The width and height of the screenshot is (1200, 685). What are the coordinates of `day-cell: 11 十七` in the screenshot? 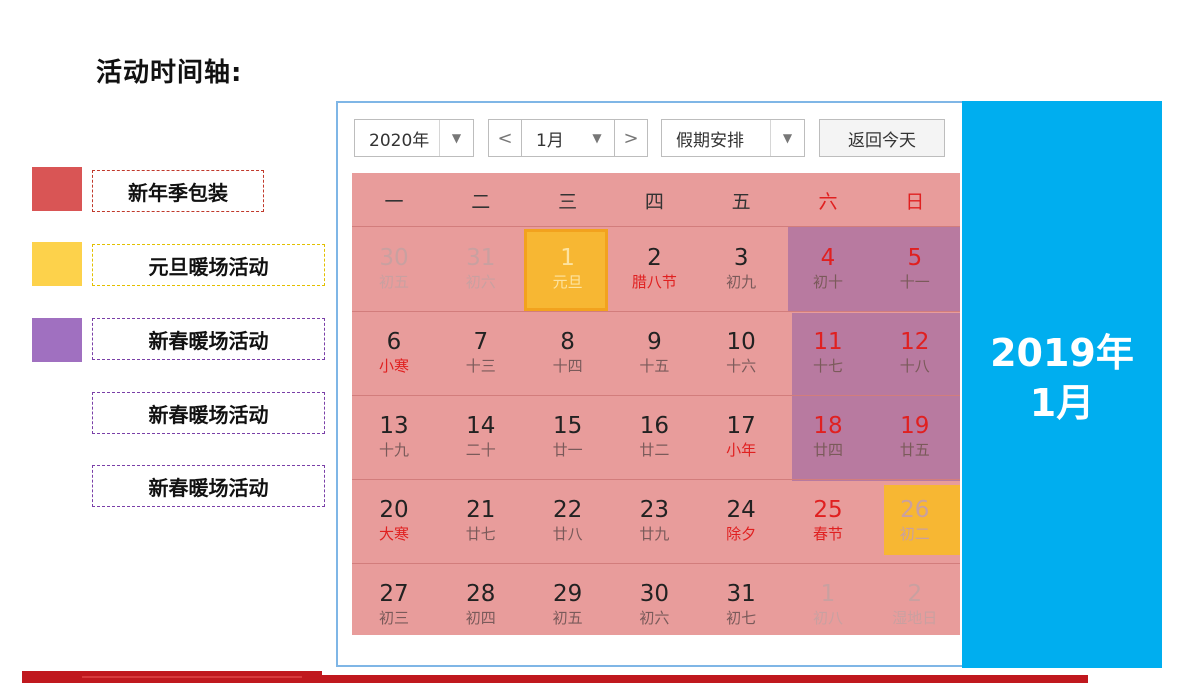 It's located at (828, 353).